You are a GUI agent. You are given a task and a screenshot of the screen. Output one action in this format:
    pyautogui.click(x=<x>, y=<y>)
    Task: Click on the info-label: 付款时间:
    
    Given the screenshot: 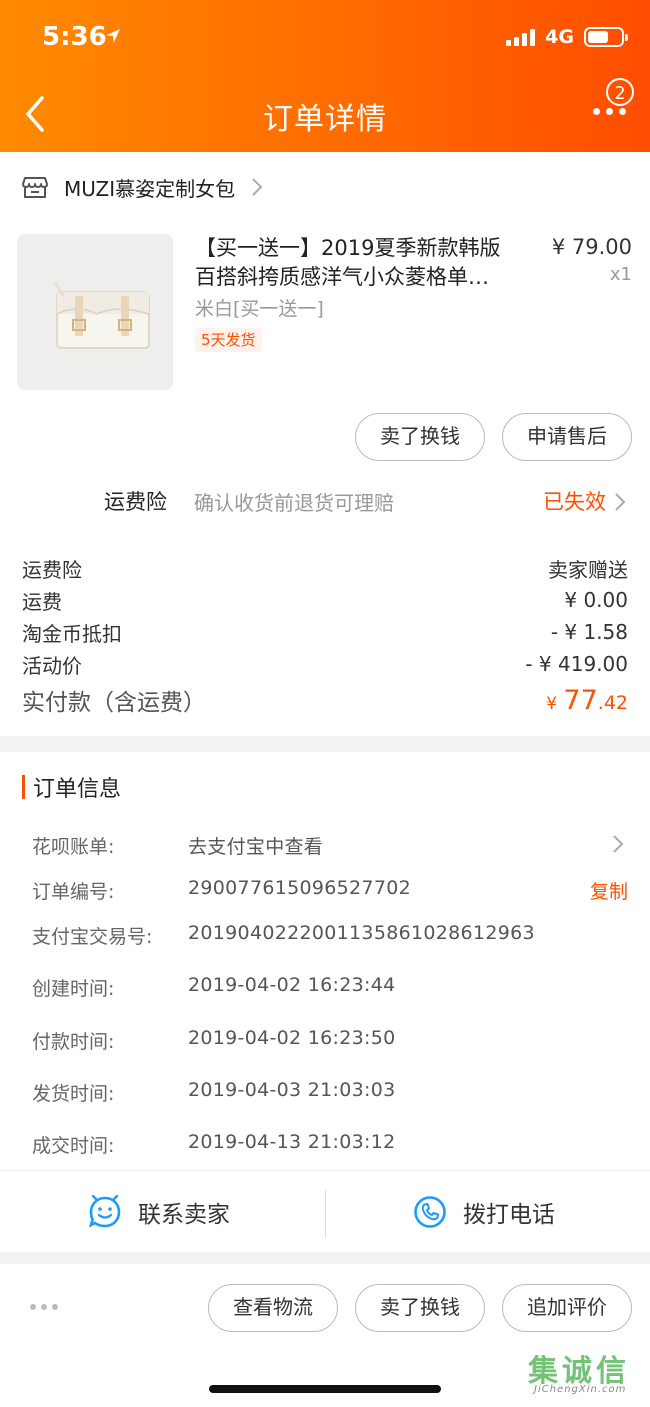 What is the action you would take?
    pyautogui.click(x=73, y=1042)
    